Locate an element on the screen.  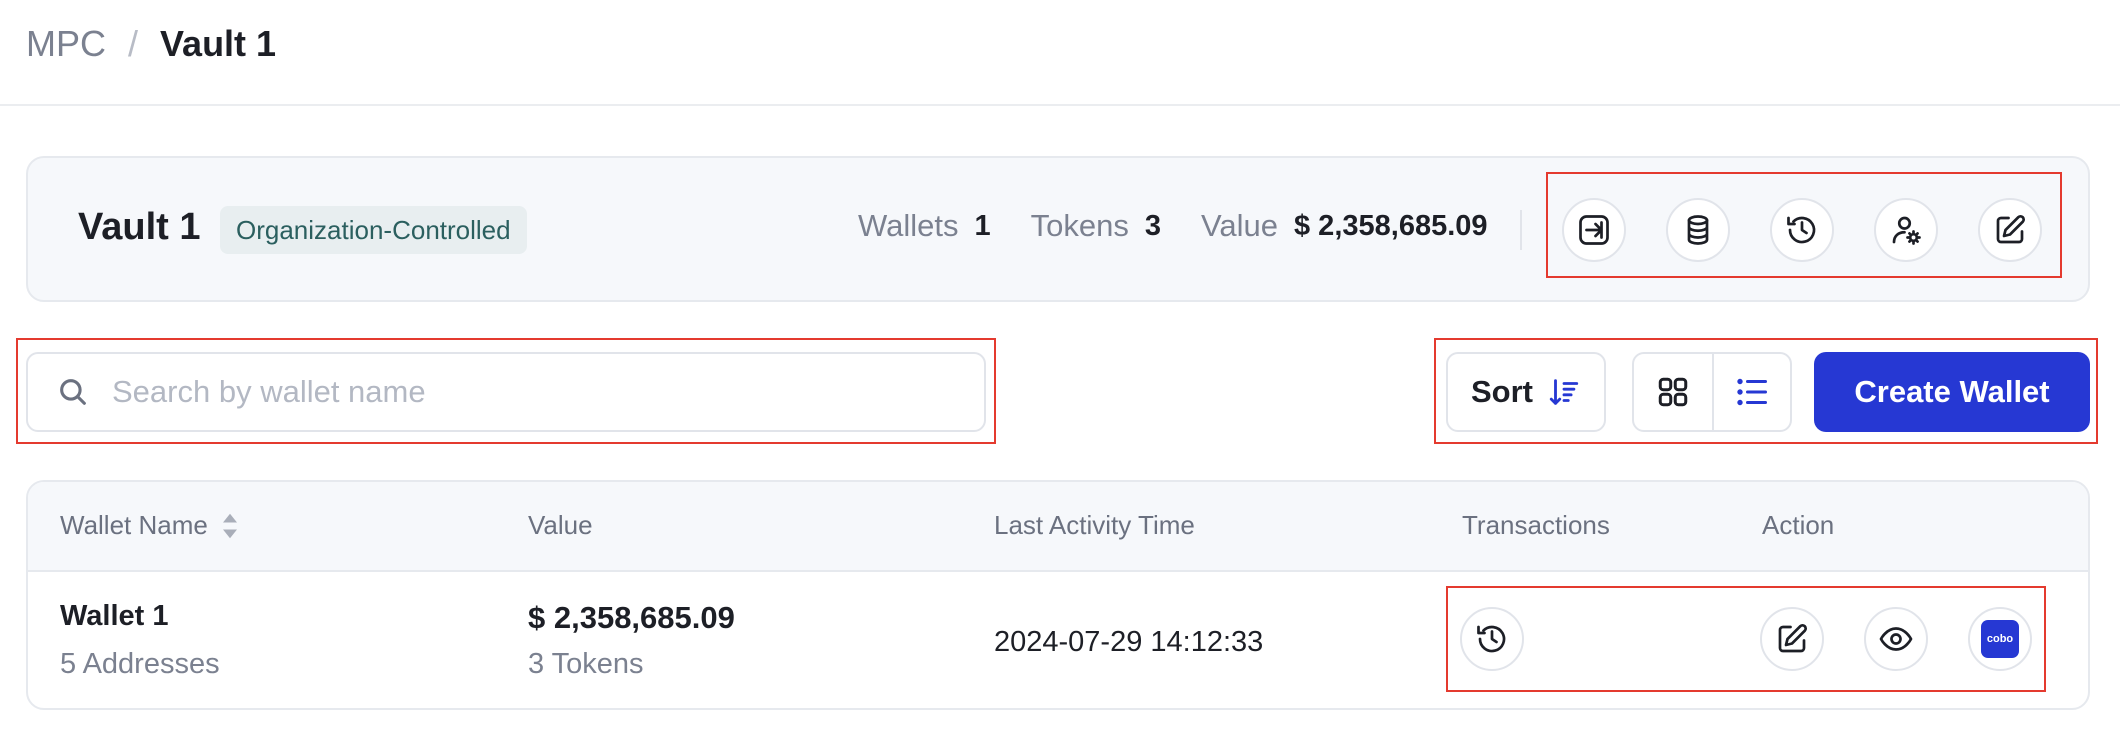
history-button is located at coordinates (1802, 230).